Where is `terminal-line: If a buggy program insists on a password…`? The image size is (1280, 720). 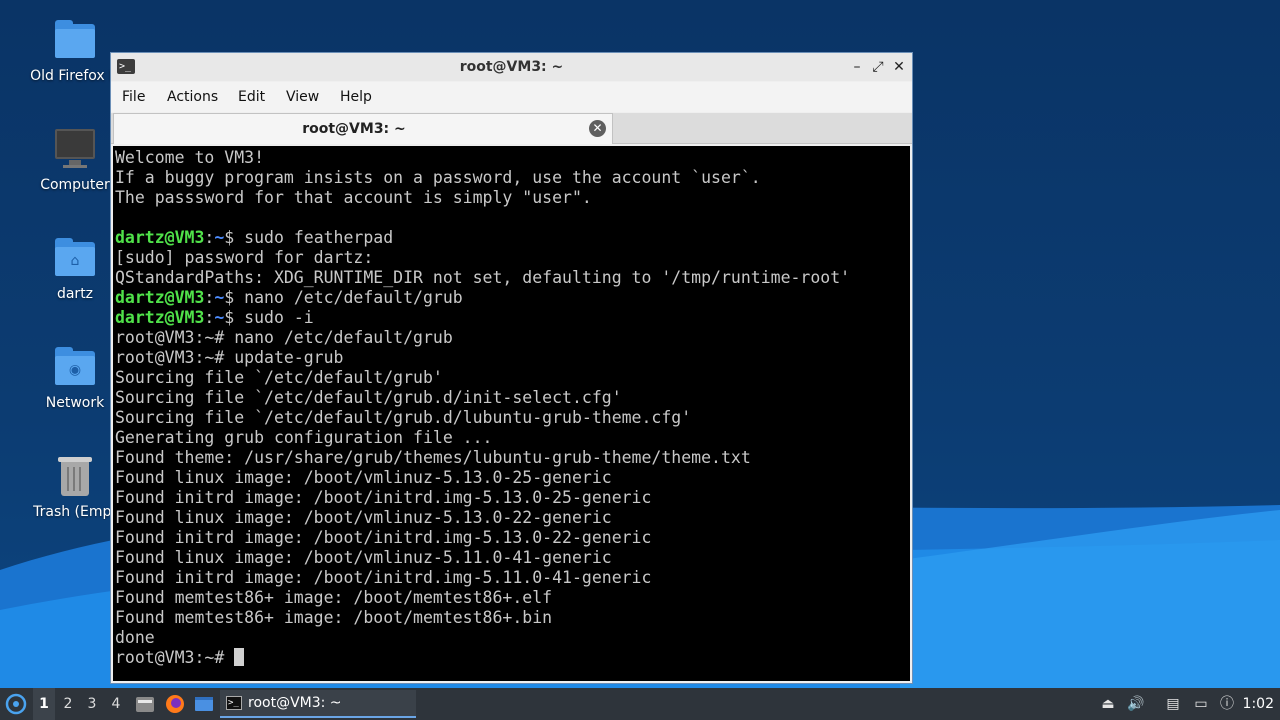
terminal-line: If a buggy program insists on a password… is located at coordinates (438, 177).